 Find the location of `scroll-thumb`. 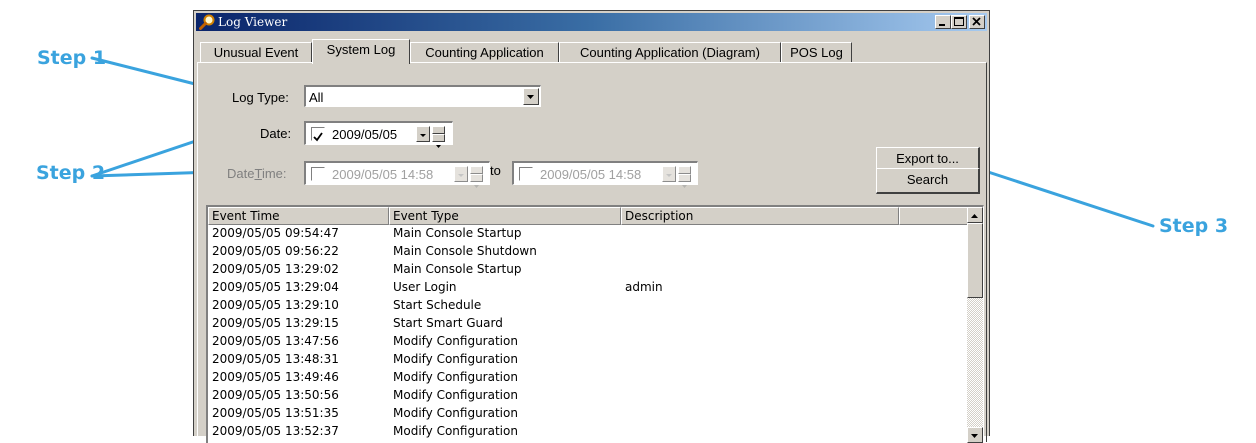

scroll-thumb is located at coordinates (975, 260).